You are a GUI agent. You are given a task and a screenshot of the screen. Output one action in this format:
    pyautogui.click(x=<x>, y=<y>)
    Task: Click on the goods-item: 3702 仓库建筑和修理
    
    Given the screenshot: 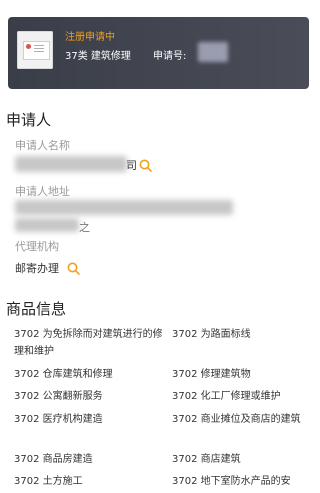 What is the action you would take?
    pyautogui.click(x=63, y=374)
    